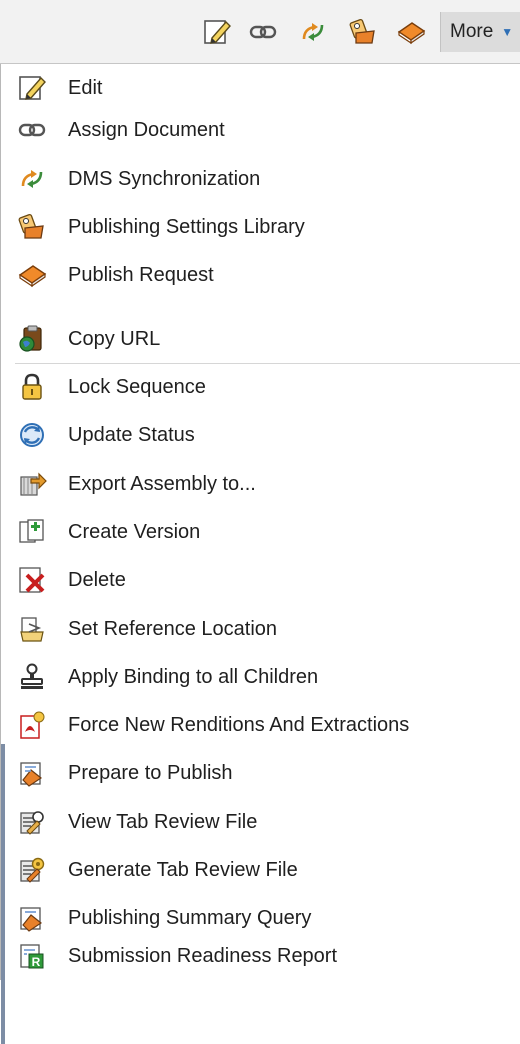 Image resolution: width=520 pixels, height=1044 pixels. What do you see at coordinates (190, 917) in the screenshot?
I see `menu-item-label: Publishing Summary Query` at bounding box center [190, 917].